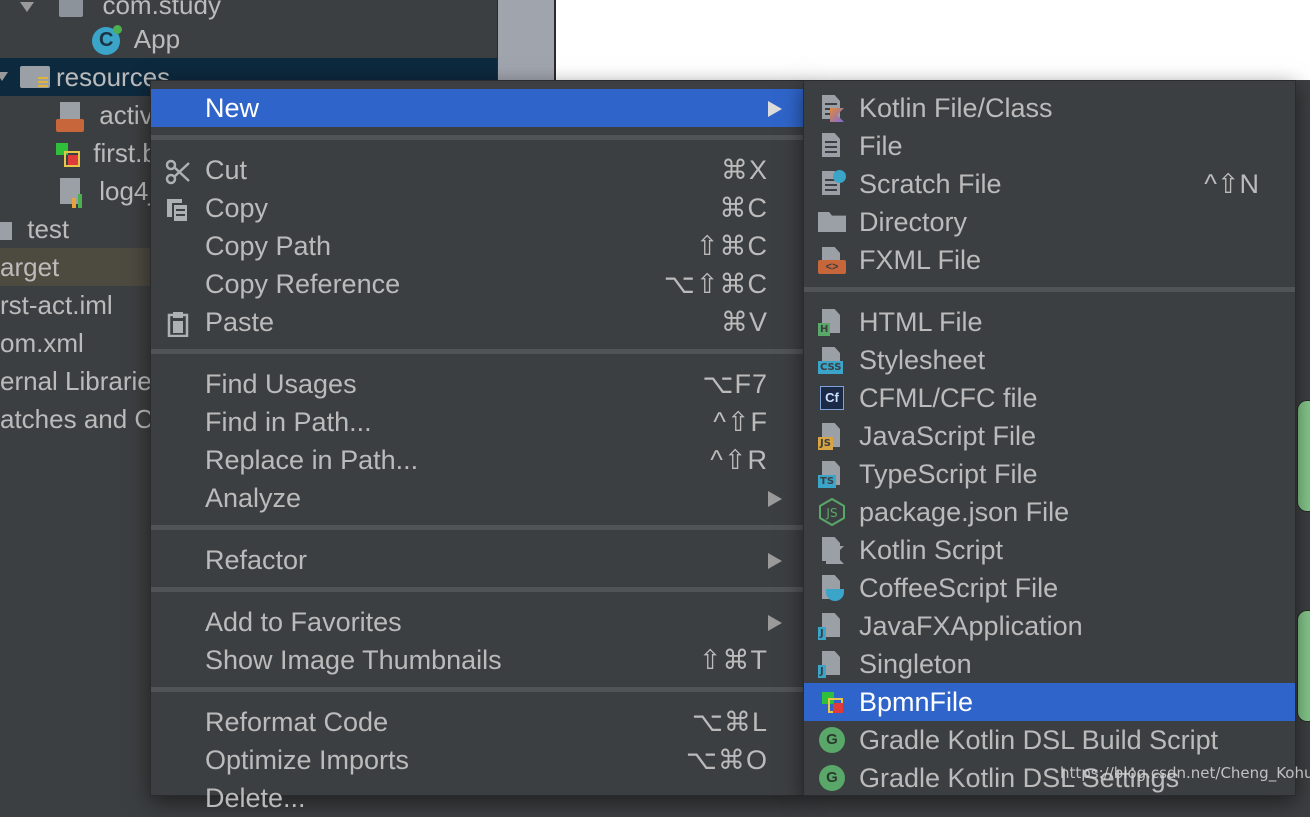 The image size is (1310, 817). I want to click on scratch-file-icon, so click(832, 184).